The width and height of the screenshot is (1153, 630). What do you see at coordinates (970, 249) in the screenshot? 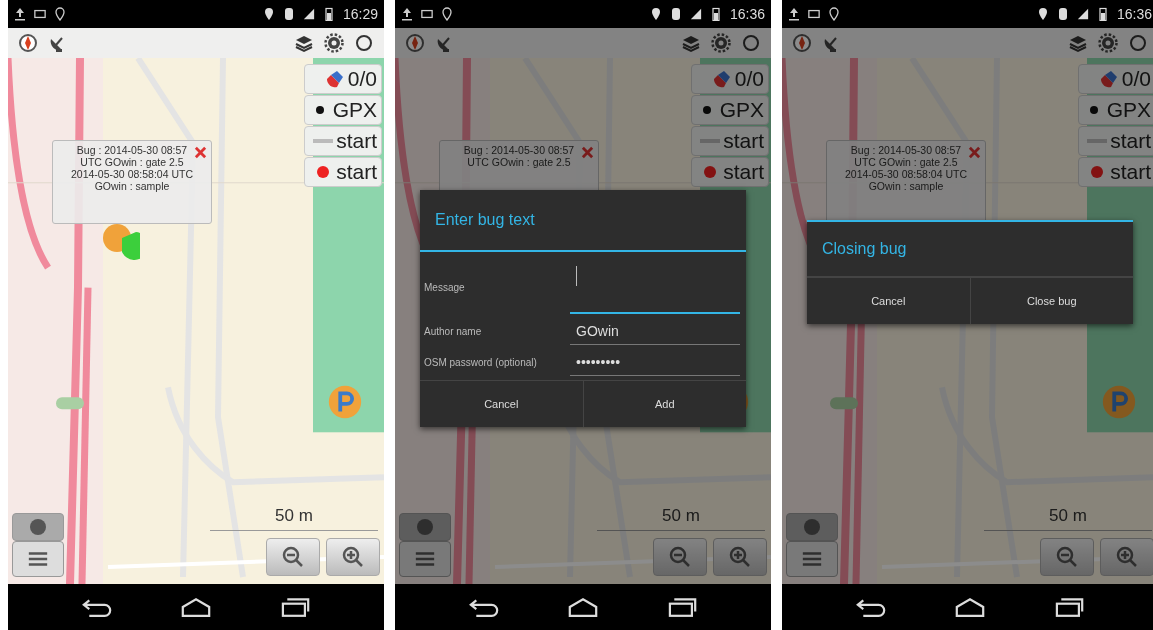
I see `dialog-title: Closing bug` at bounding box center [970, 249].